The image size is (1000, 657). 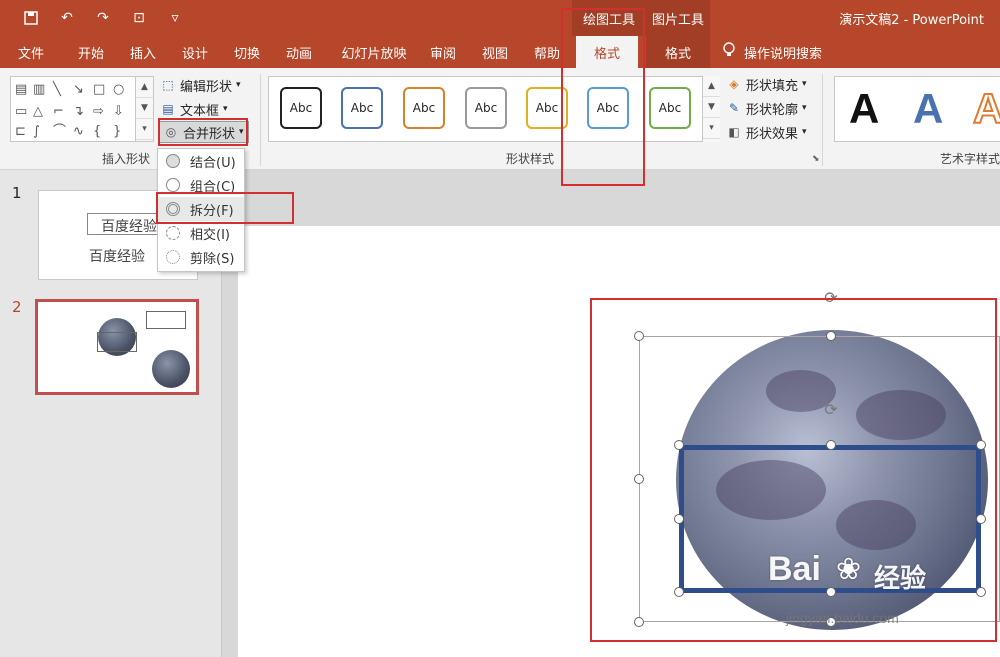 I want to click on menu-item-intersect: 相交(I), so click(x=201, y=233).